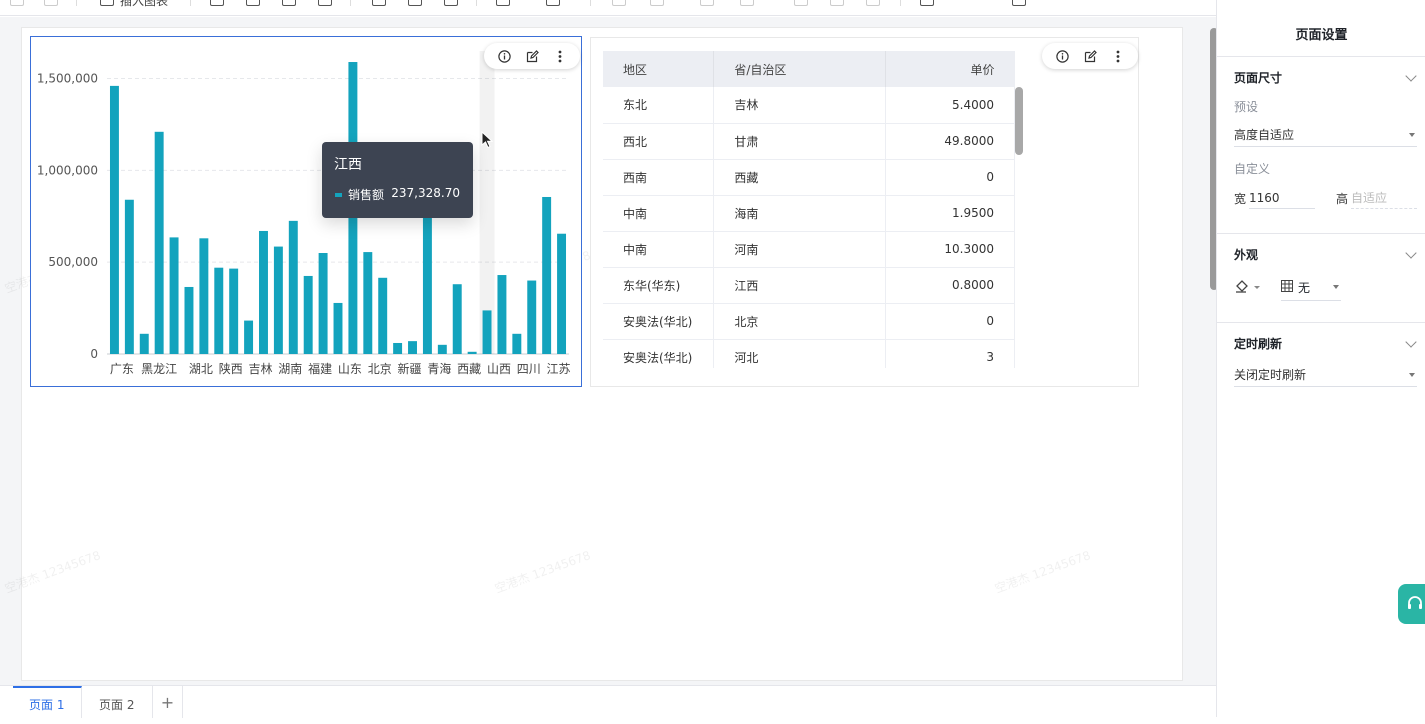 The image size is (1425, 724). Describe the element at coordinates (122, 369) in the screenshot. I see `x-tick-label: 广东` at that location.